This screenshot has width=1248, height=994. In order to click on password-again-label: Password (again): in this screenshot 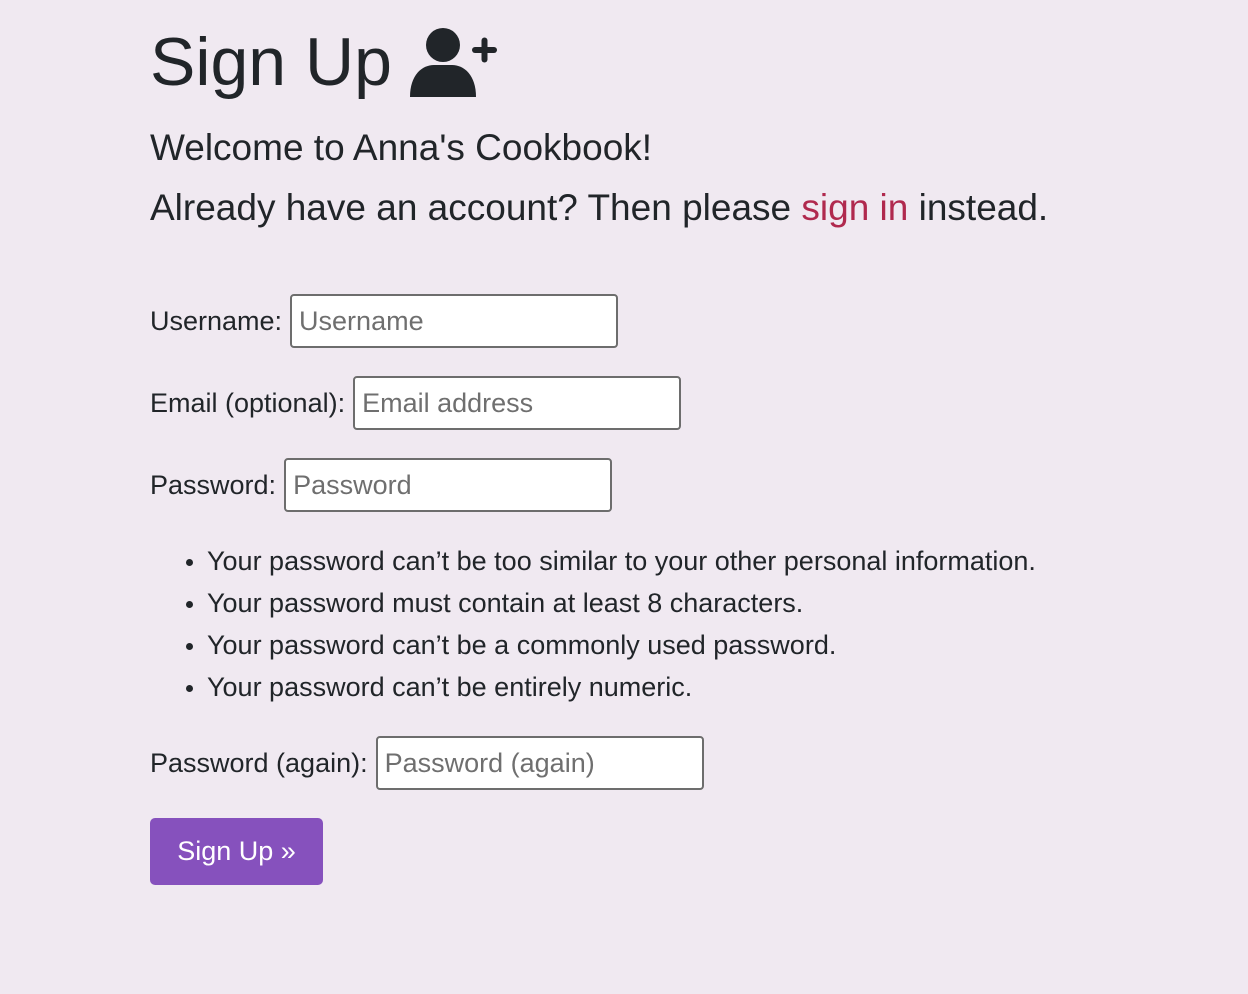, I will do `click(259, 763)`.